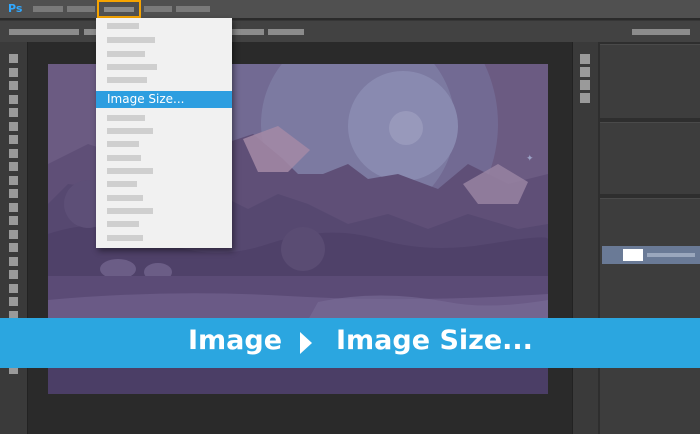  I want to click on menu-type, so click(193, 9).